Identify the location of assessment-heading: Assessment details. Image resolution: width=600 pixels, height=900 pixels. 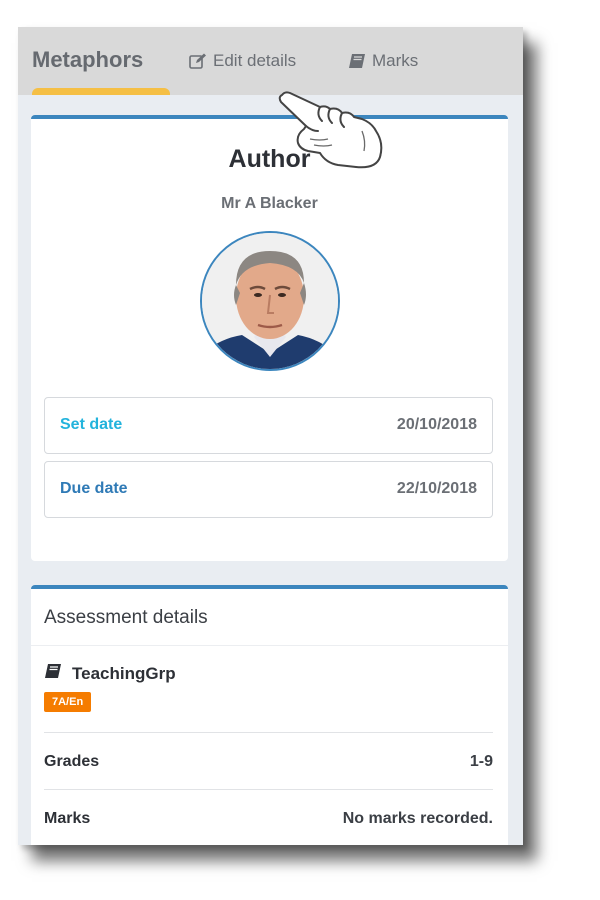
(126, 617).